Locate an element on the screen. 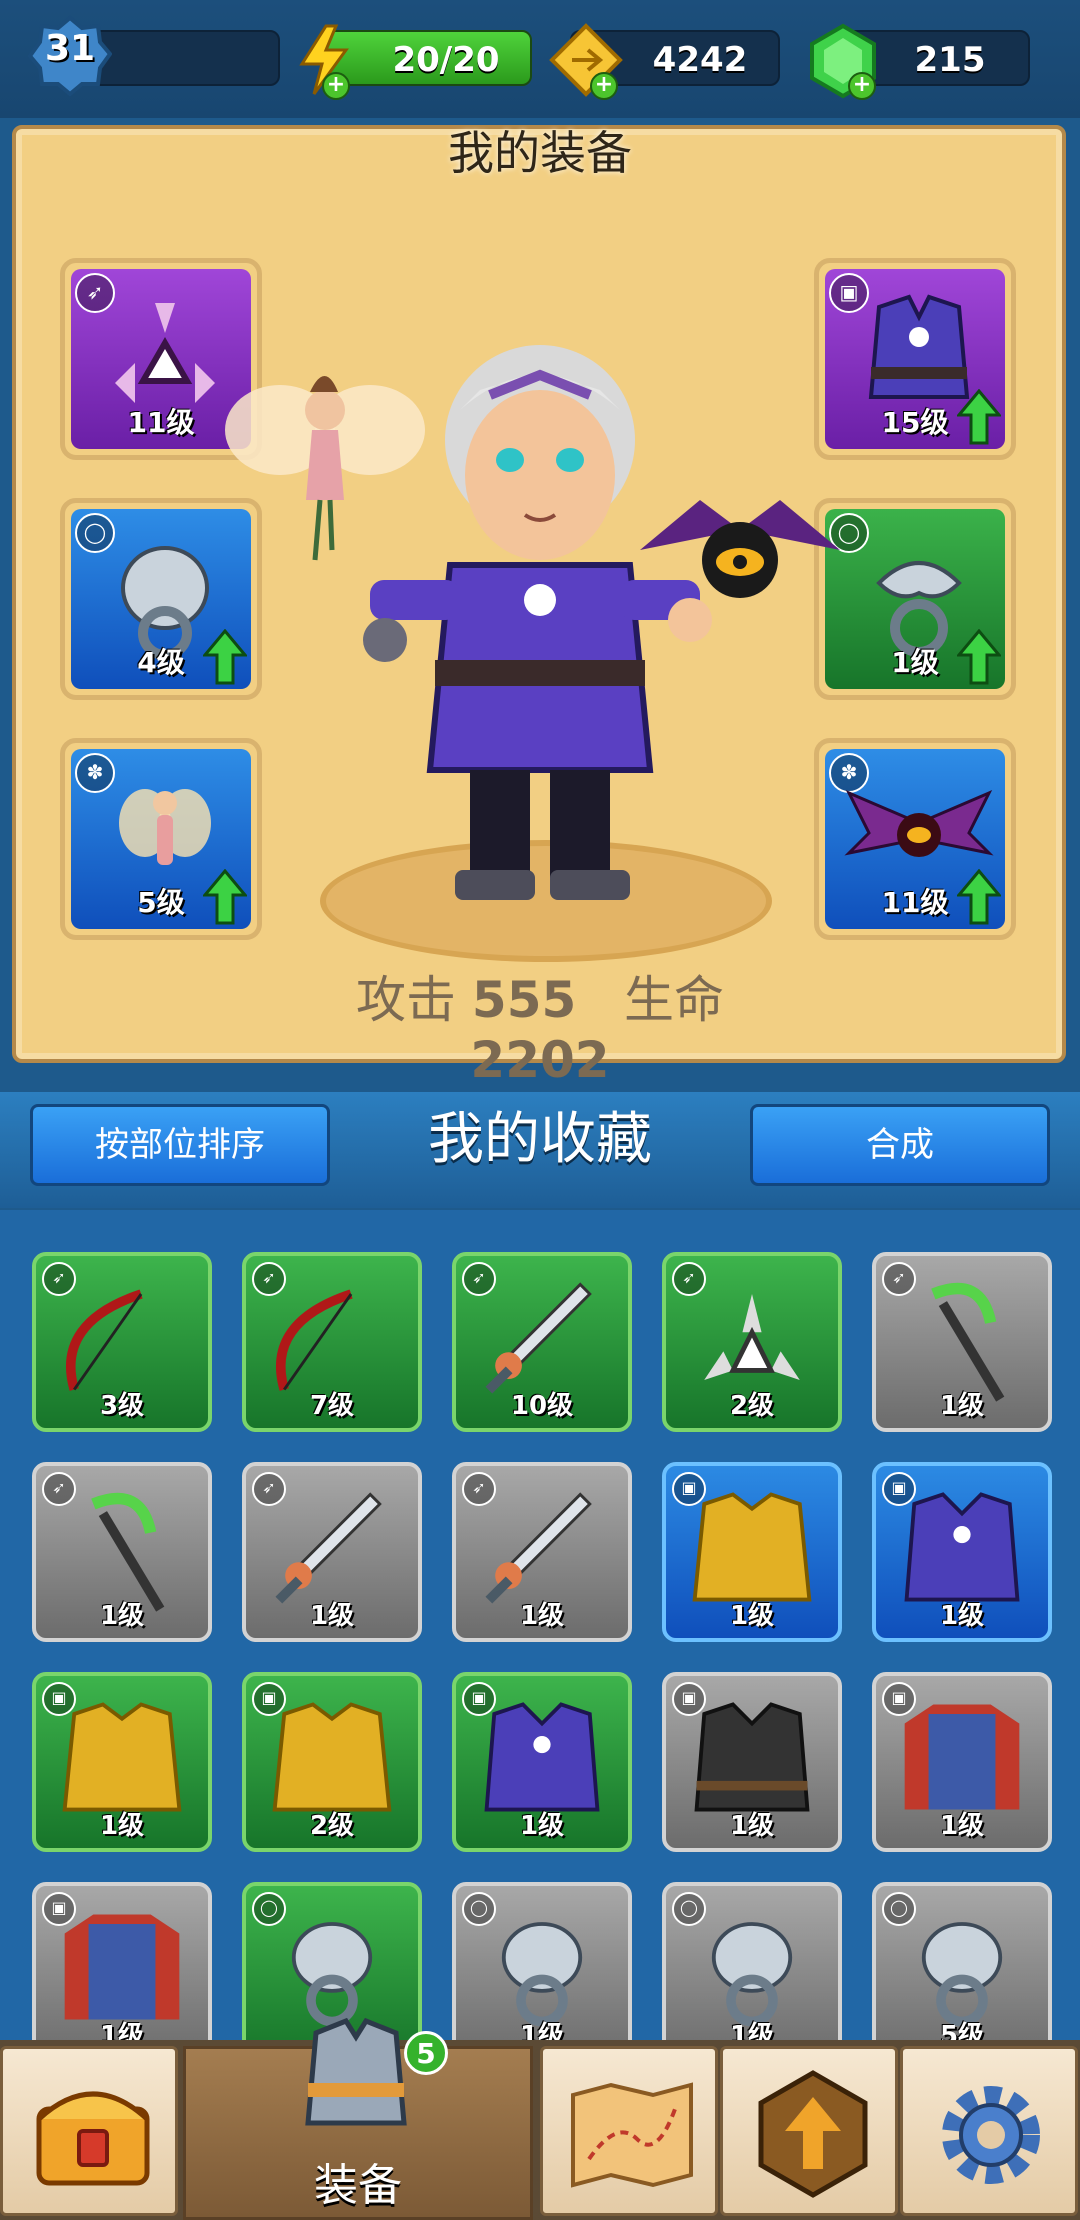 The height and width of the screenshot is (2220, 1080). map-tab is located at coordinates (629, 2131).